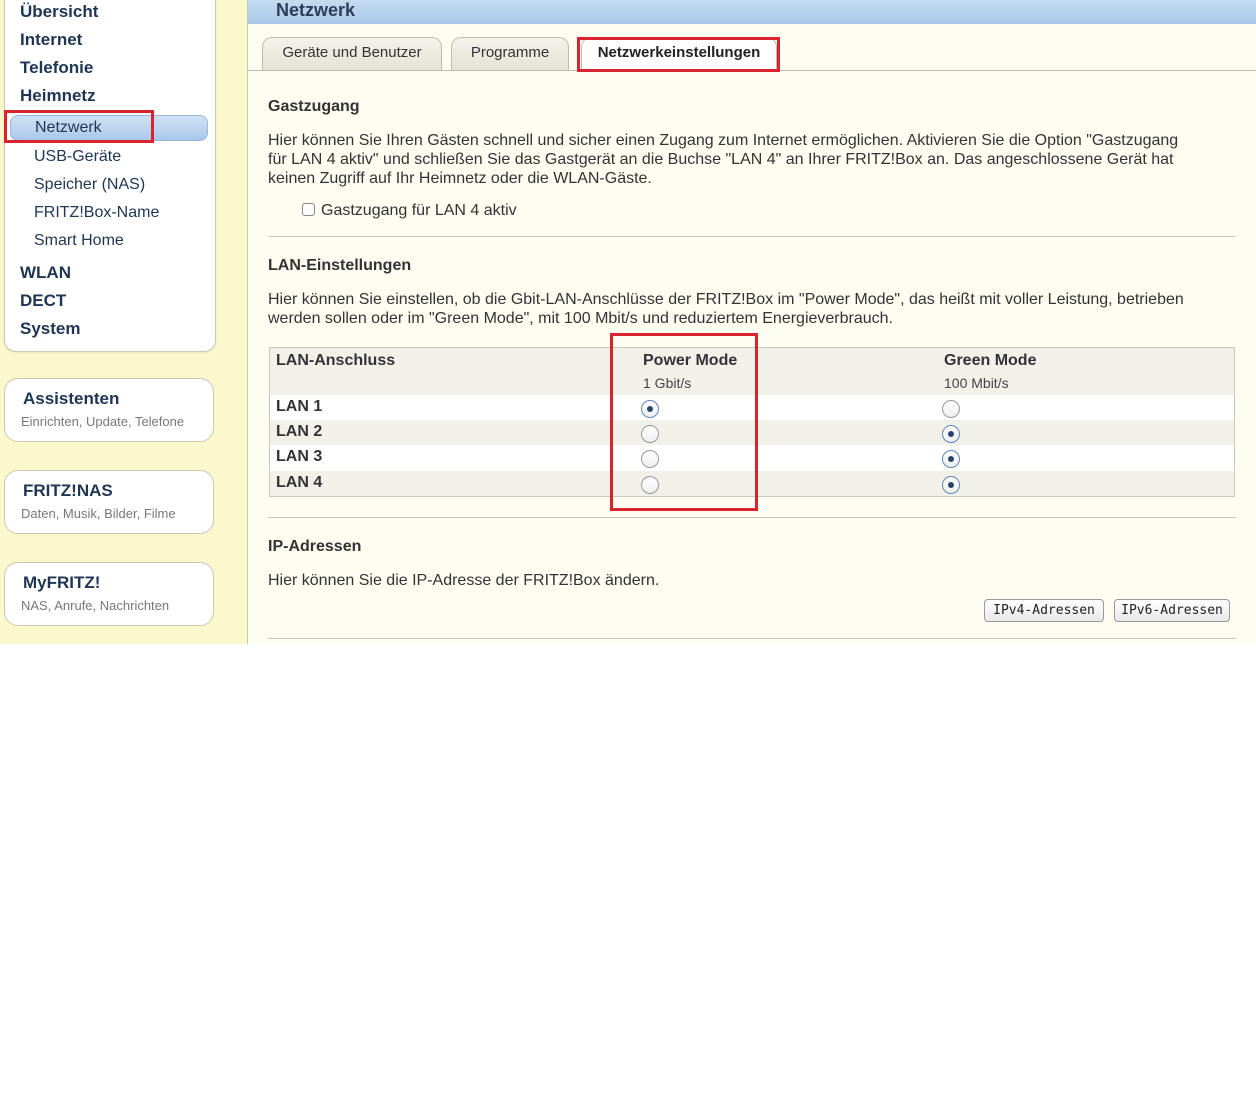 This screenshot has width=1256, height=1094. What do you see at coordinates (51, 40) in the screenshot?
I see `sidebar-item-internet: Internet` at bounding box center [51, 40].